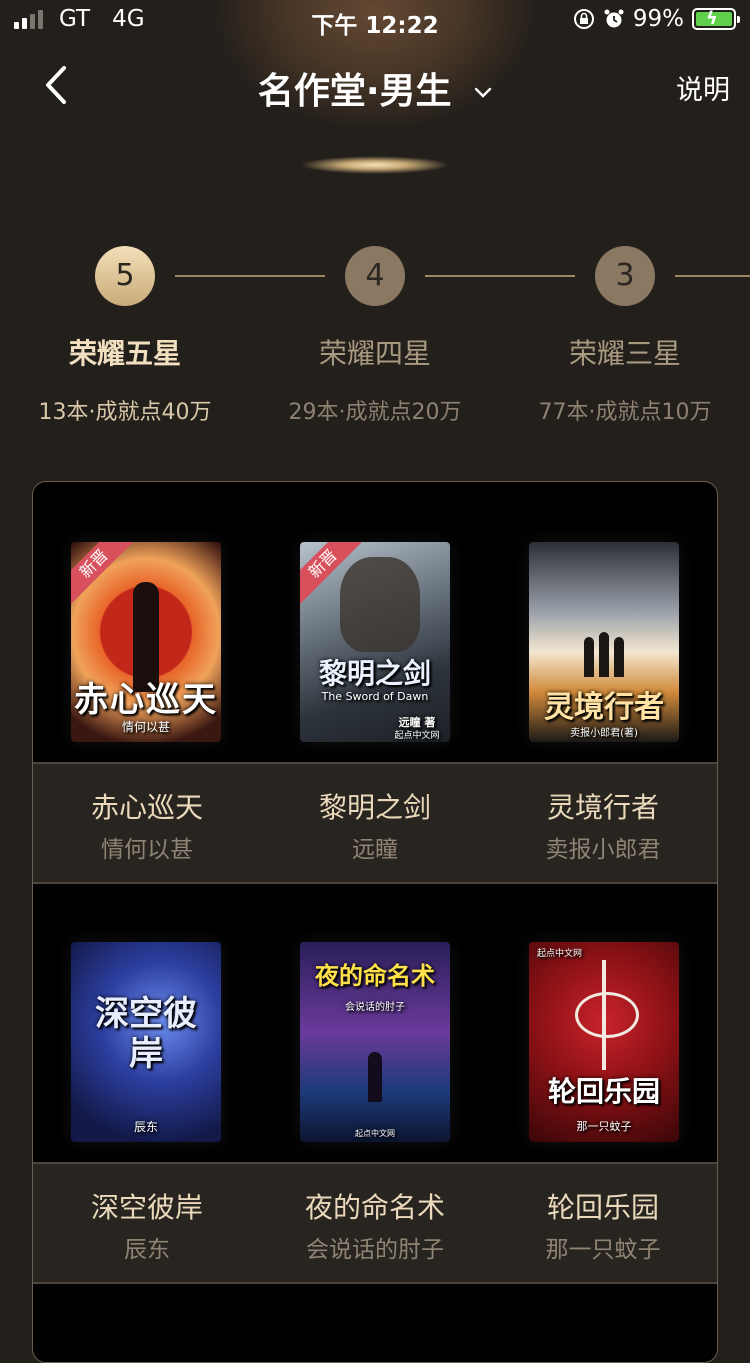 This screenshot has height=1363, width=750. What do you see at coordinates (602, 1207) in the screenshot?
I see `book-title: 轮回乐园` at bounding box center [602, 1207].